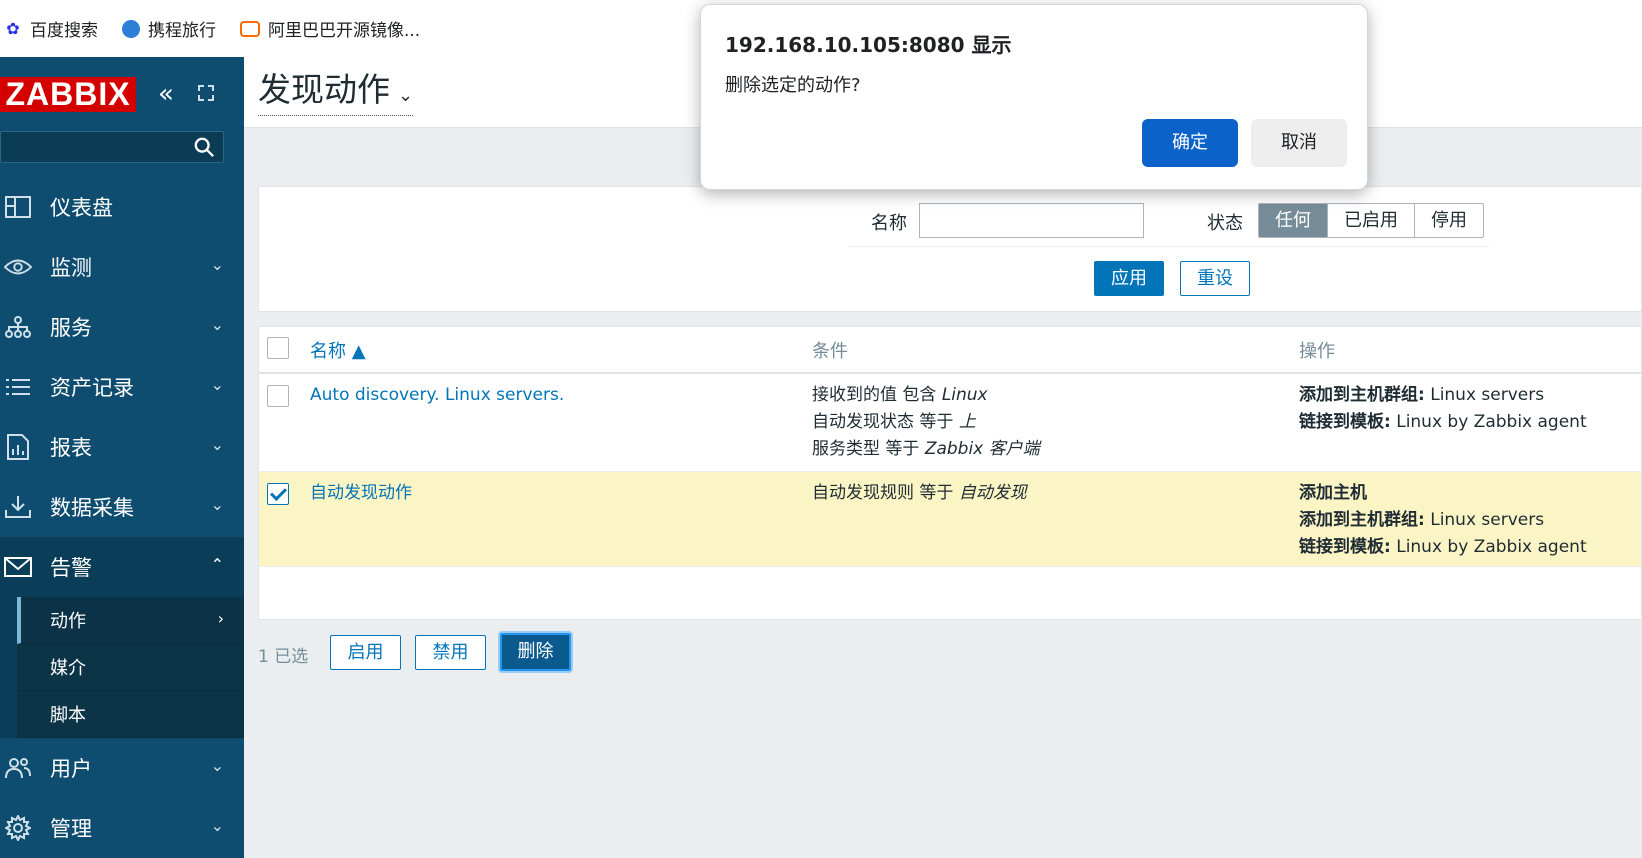  I want to click on condition-value: 自动发现, so click(992, 493).